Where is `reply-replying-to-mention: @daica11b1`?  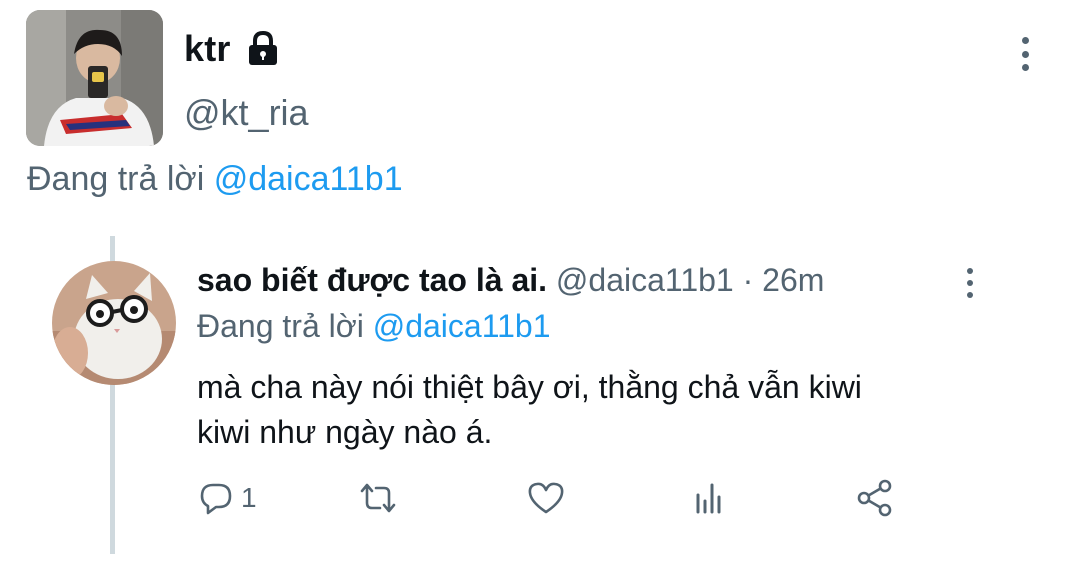
reply-replying-to-mention: @daica11b1 is located at coordinates (462, 326).